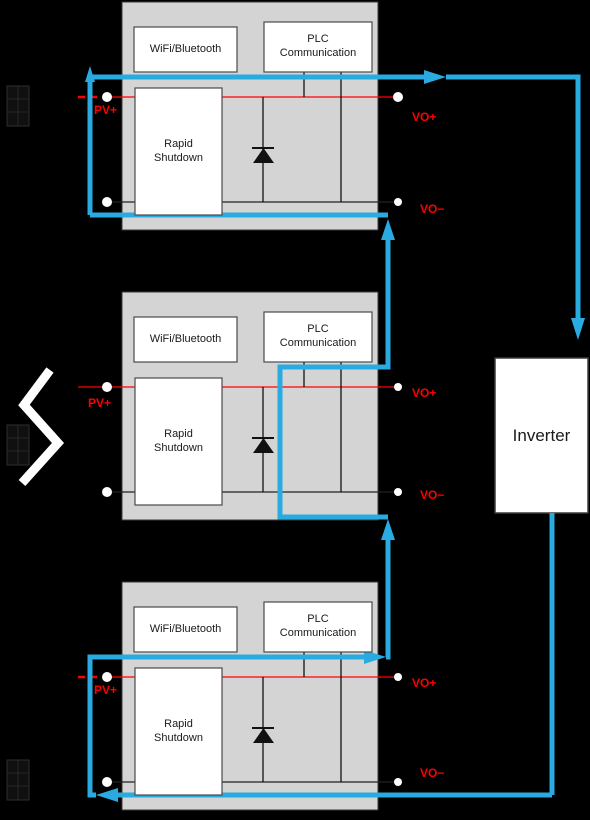  I want to click on vo-negative-label-bottom: VO−, so click(432, 773).